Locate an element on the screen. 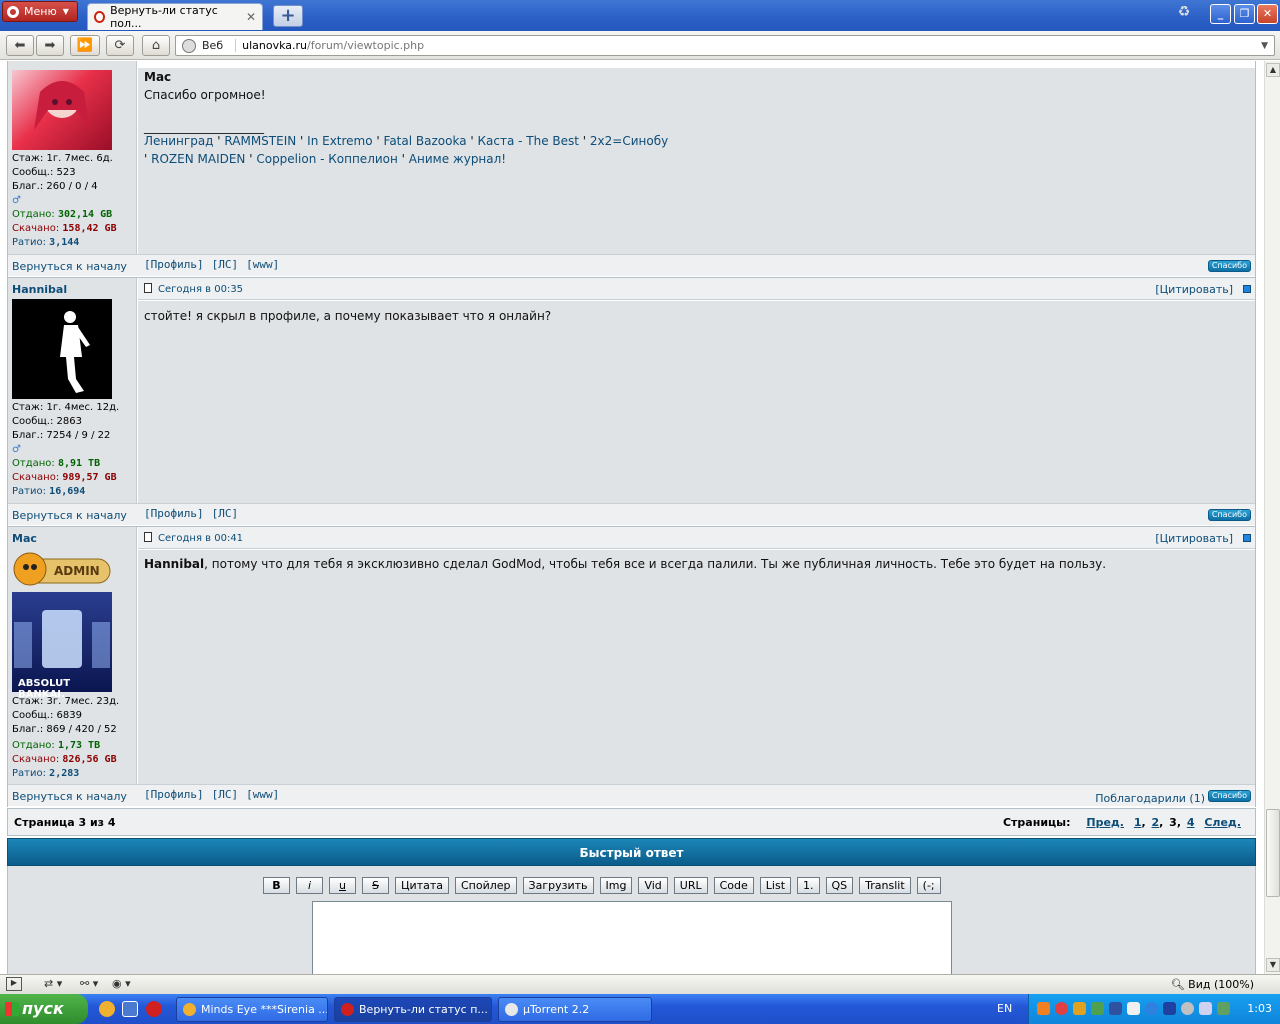 The height and width of the screenshot is (1024, 1280). power-tray-icon is located at coordinates (1169, 1008).